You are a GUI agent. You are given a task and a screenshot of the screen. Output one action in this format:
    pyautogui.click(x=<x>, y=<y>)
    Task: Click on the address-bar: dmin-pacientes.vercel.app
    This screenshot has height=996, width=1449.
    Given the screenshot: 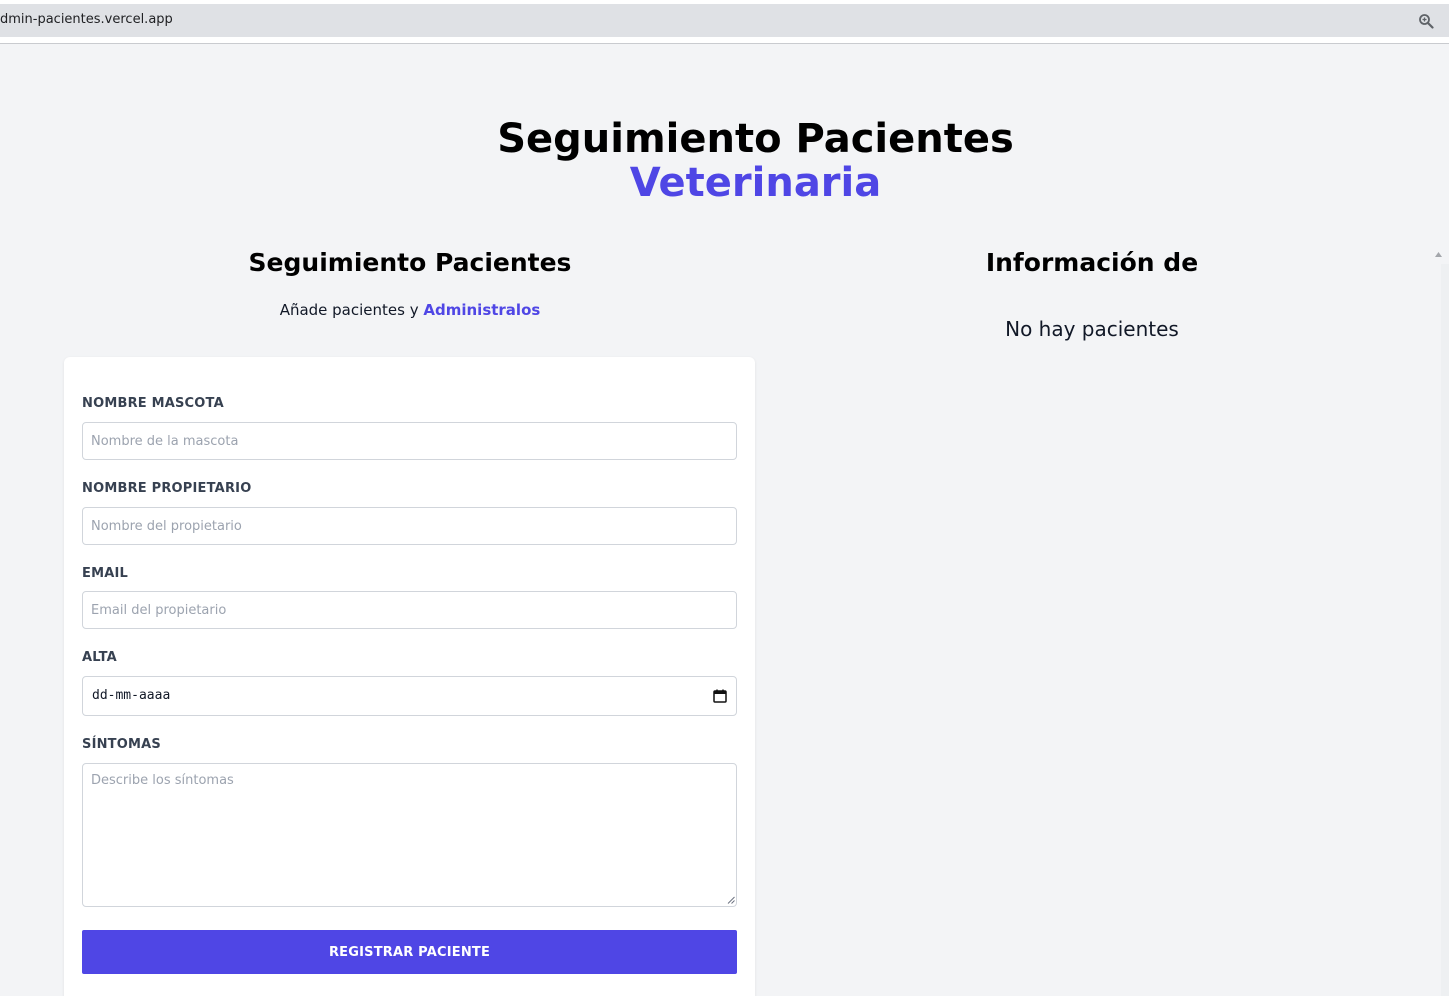 What is the action you would take?
    pyautogui.click(x=724, y=20)
    